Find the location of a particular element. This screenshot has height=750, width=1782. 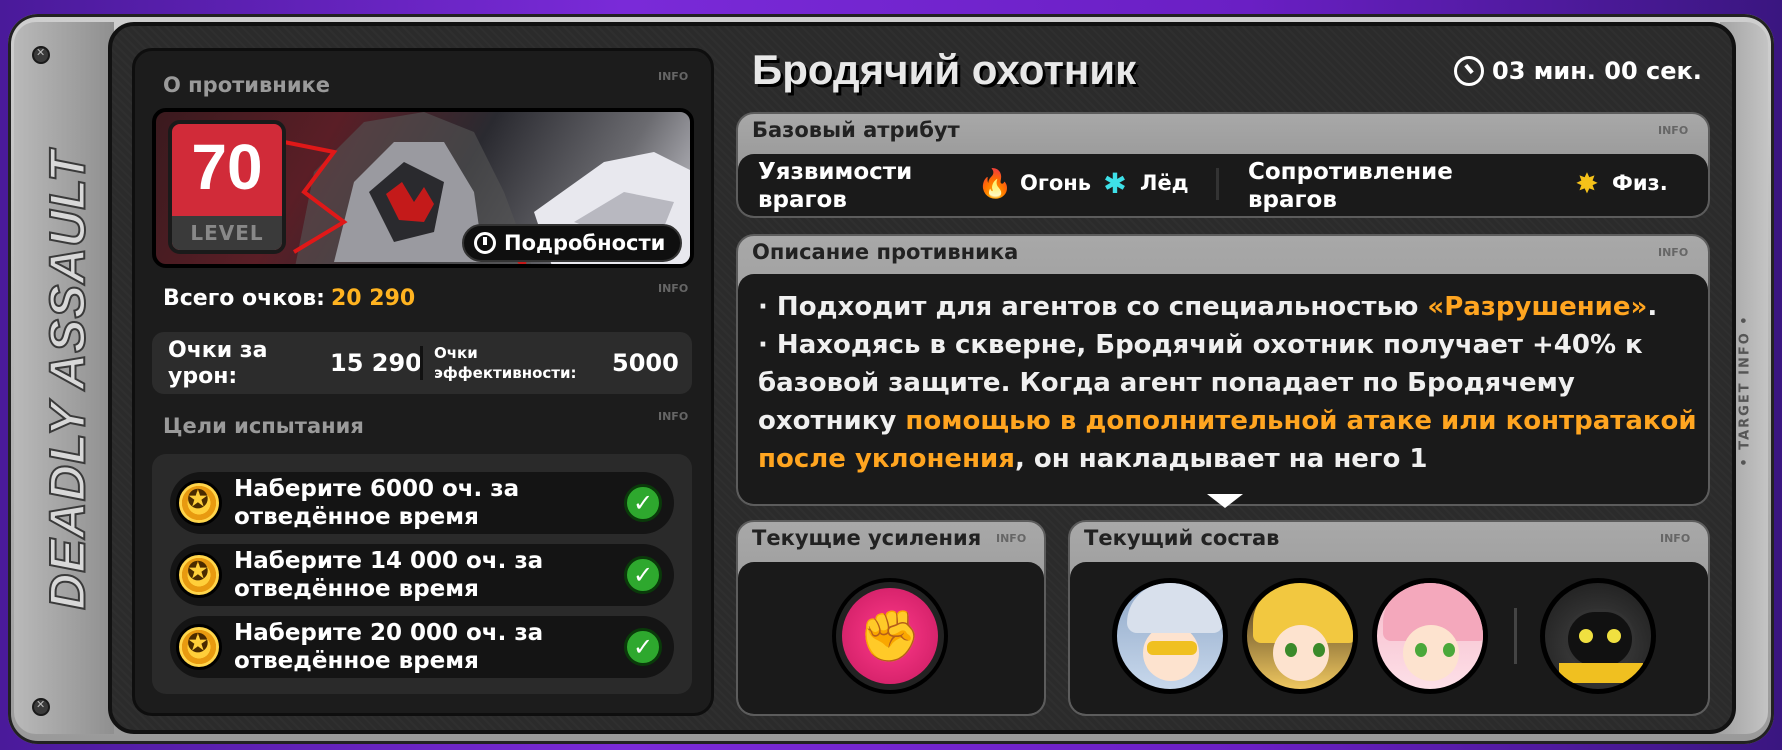

weakness-ice: ✱ Лёд is located at coordinates (1143, 183).